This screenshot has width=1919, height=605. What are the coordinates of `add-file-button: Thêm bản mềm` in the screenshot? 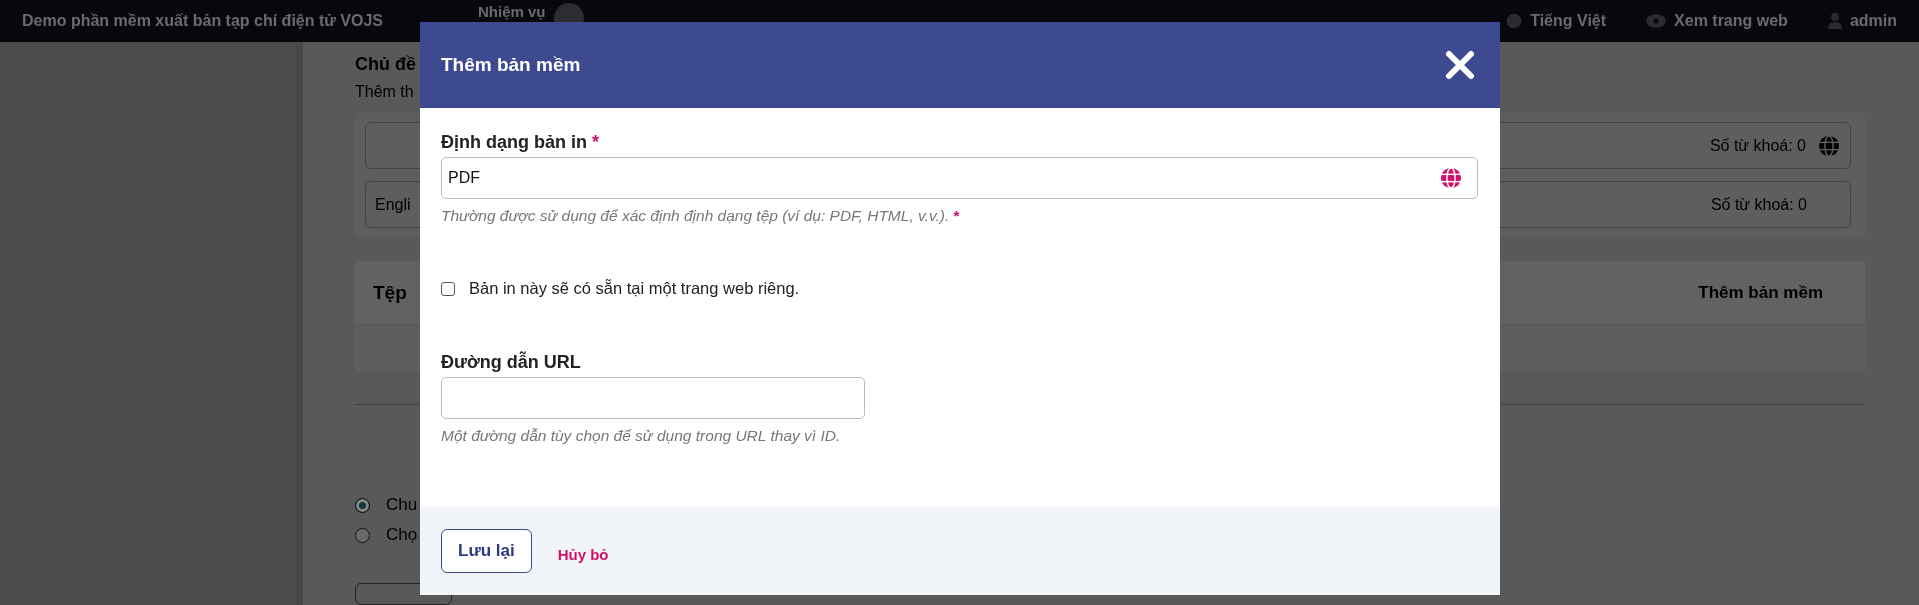 It's located at (1760, 292).